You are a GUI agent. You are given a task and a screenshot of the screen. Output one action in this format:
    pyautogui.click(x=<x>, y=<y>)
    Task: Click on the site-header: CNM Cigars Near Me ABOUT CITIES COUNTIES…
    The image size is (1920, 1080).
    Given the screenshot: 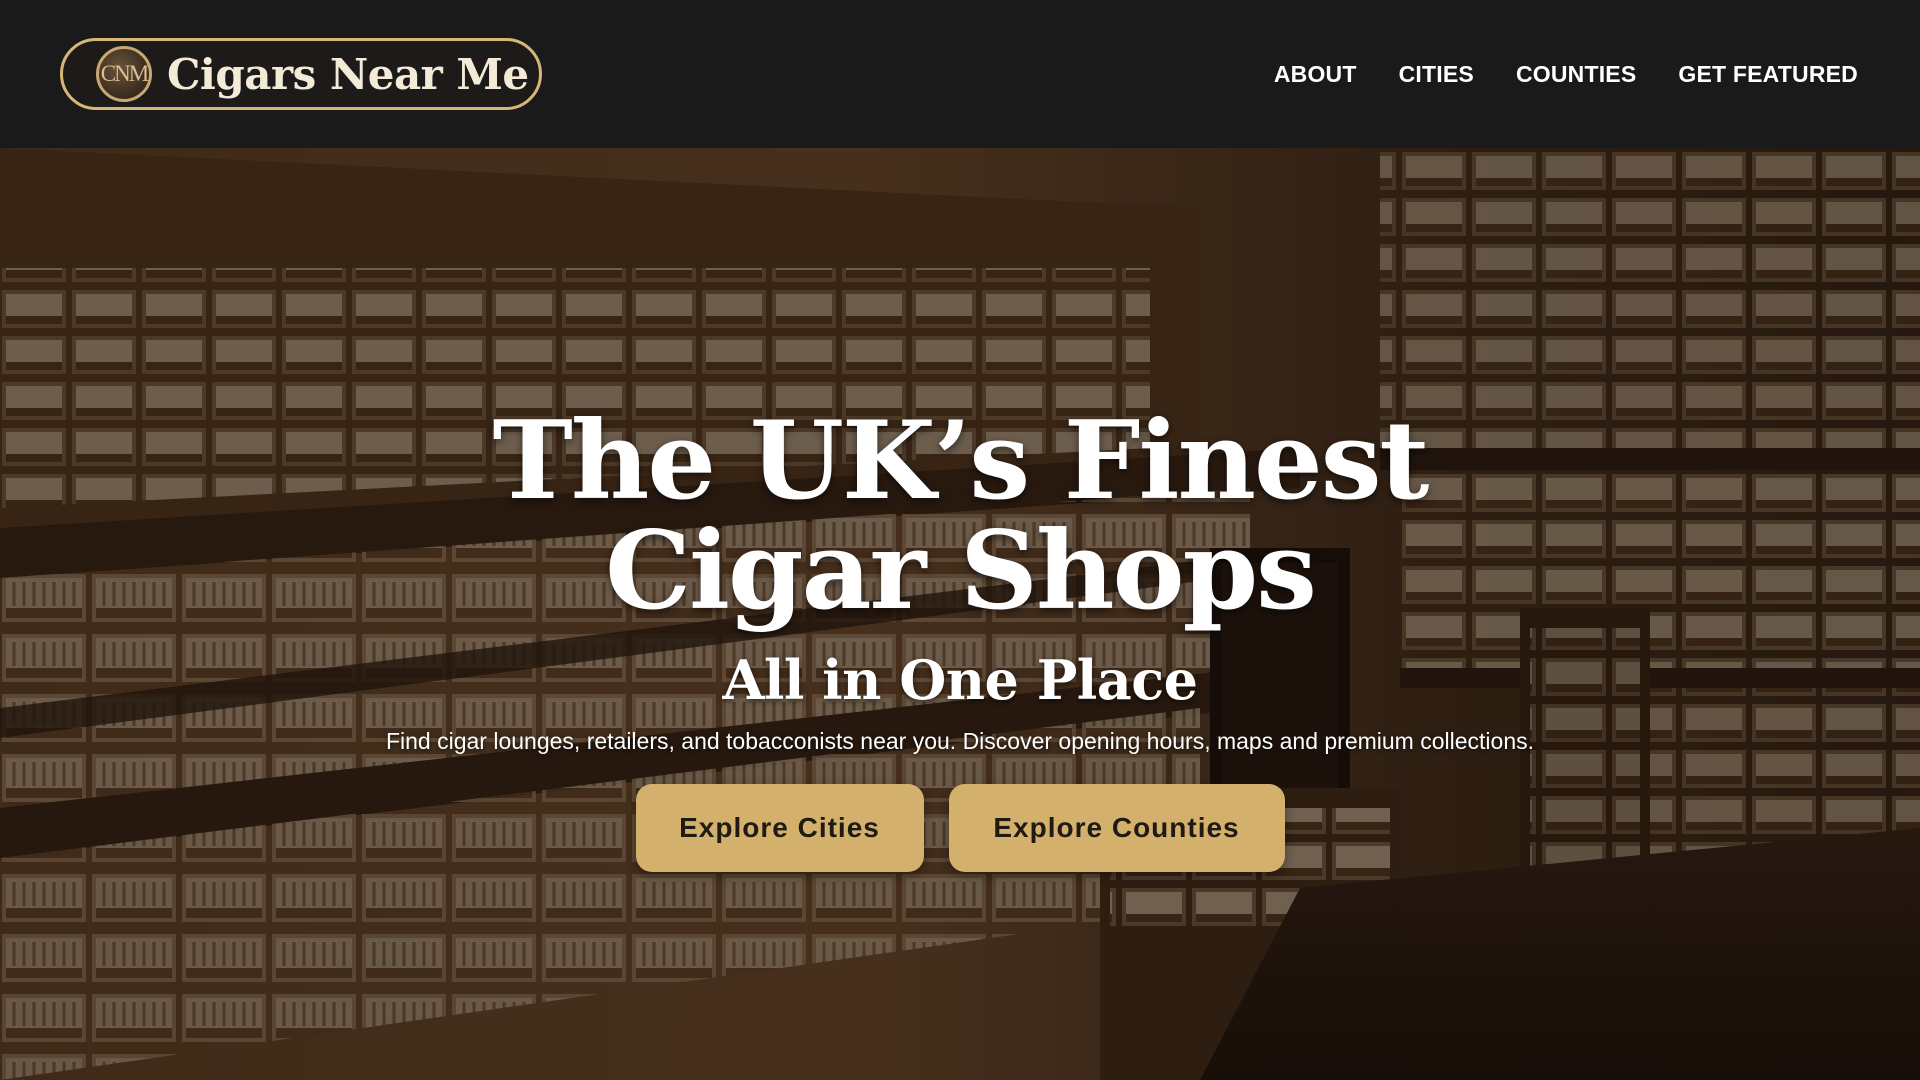 What is the action you would take?
    pyautogui.click(x=960, y=74)
    